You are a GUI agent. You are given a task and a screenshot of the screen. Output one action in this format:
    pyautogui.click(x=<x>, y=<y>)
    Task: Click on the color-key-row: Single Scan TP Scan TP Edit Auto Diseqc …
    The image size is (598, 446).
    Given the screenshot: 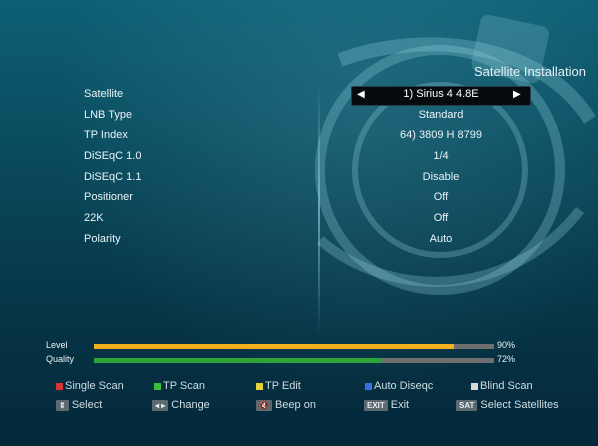 What is the action you would take?
    pyautogui.click(x=299, y=389)
    